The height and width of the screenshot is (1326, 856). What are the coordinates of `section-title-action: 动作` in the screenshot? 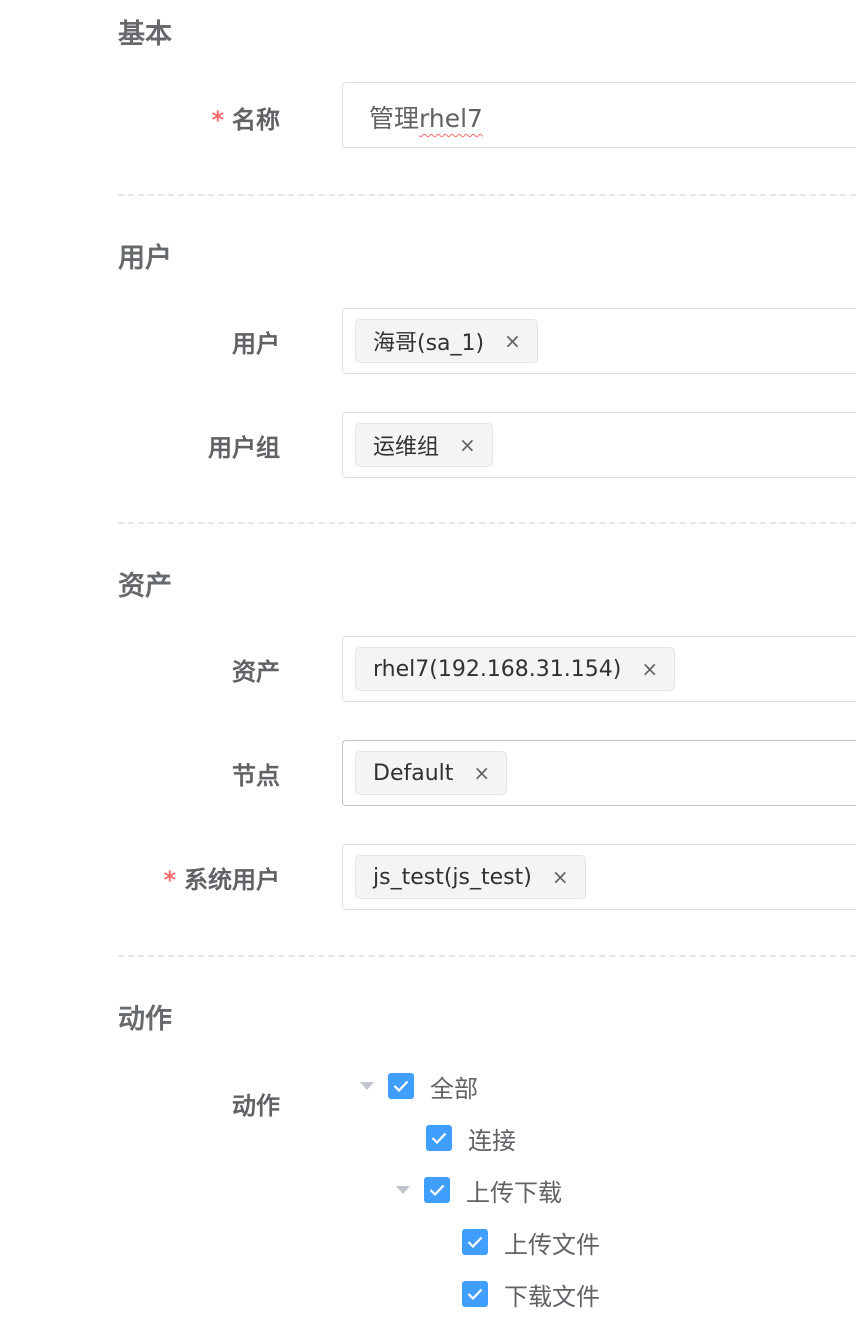 It's located at (145, 1019).